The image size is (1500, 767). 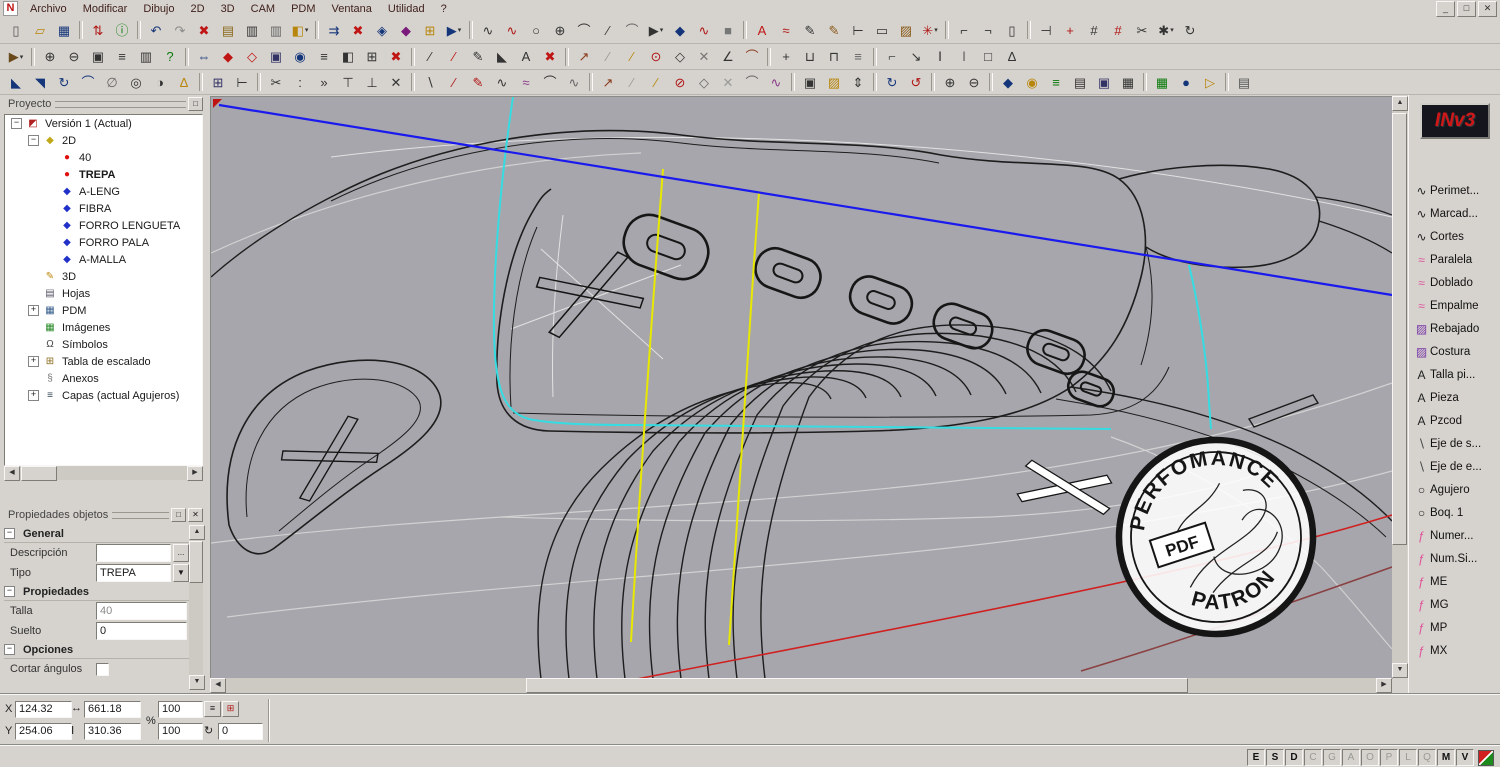 What do you see at coordinates (801, 685) in the screenshot?
I see `canvas-hscrollbar: ◀ ▶` at bounding box center [801, 685].